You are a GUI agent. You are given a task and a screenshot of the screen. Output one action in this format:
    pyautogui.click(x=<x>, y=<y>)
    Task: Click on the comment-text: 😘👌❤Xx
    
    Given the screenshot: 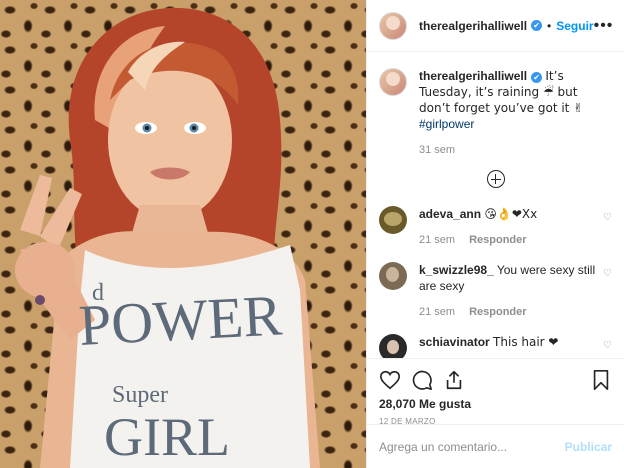 What is the action you would take?
    pyautogui.click(x=511, y=214)
    